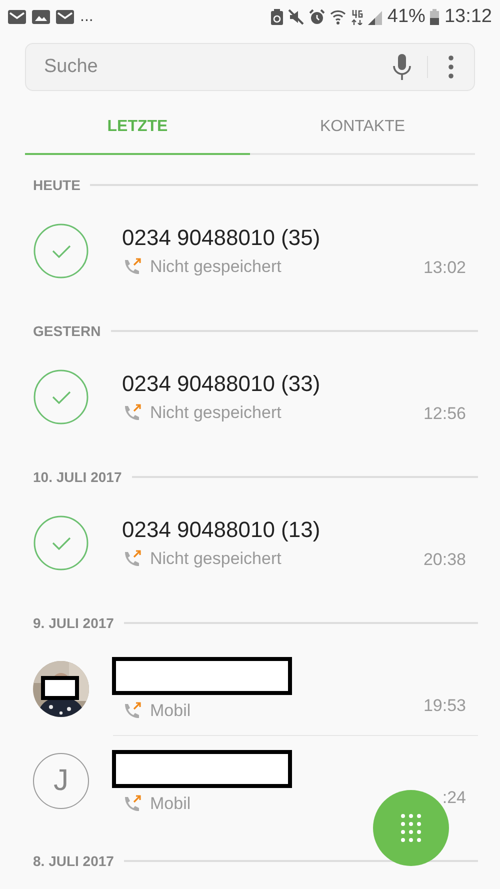  Describe the element at coordinates (375, 16) in the screenshot. I see `signal-icon` at that location.